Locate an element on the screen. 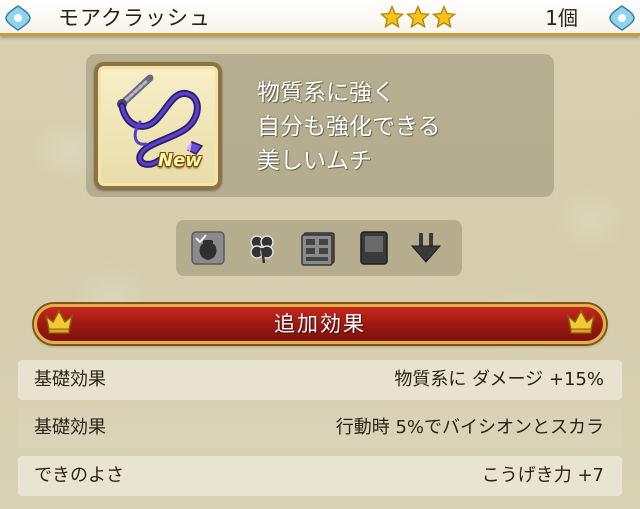 This screenshot has width=640, height=509. section-ribbon: 追加効果 is located at coordinates (320, 324).